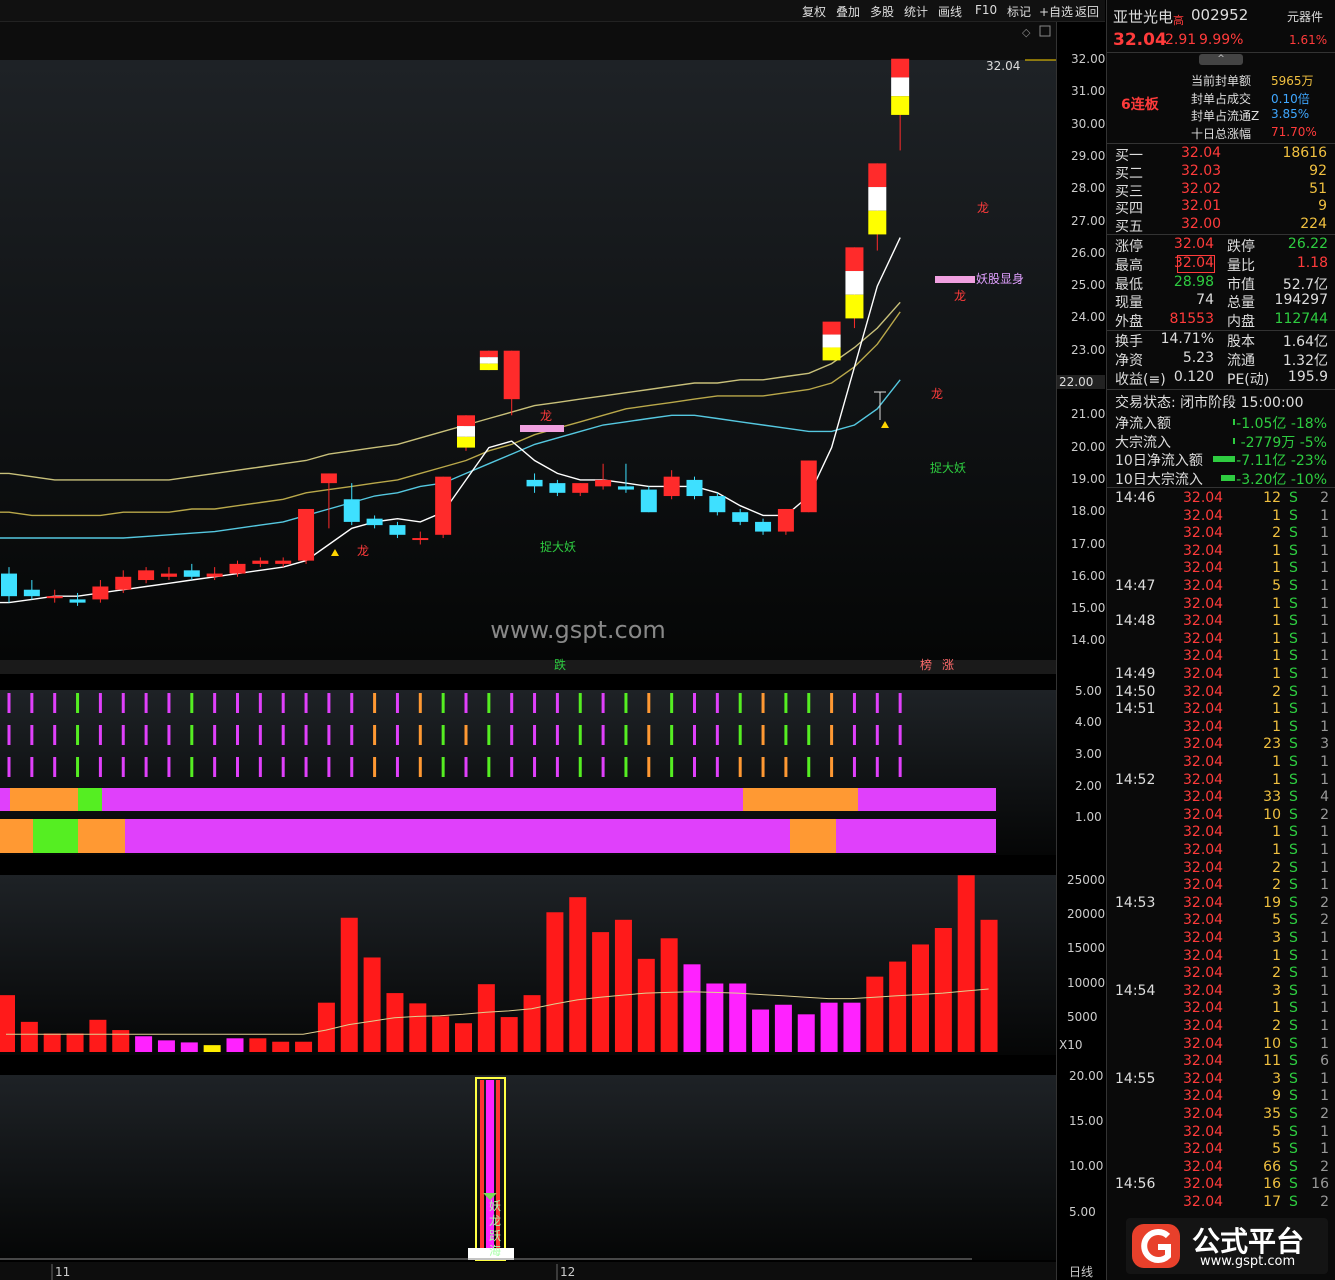 This screenshot has width=1335, height=1280. Describe the element at coordinates (1276, 973) in the screenshot. I see `tick-volume: 2` at that location.